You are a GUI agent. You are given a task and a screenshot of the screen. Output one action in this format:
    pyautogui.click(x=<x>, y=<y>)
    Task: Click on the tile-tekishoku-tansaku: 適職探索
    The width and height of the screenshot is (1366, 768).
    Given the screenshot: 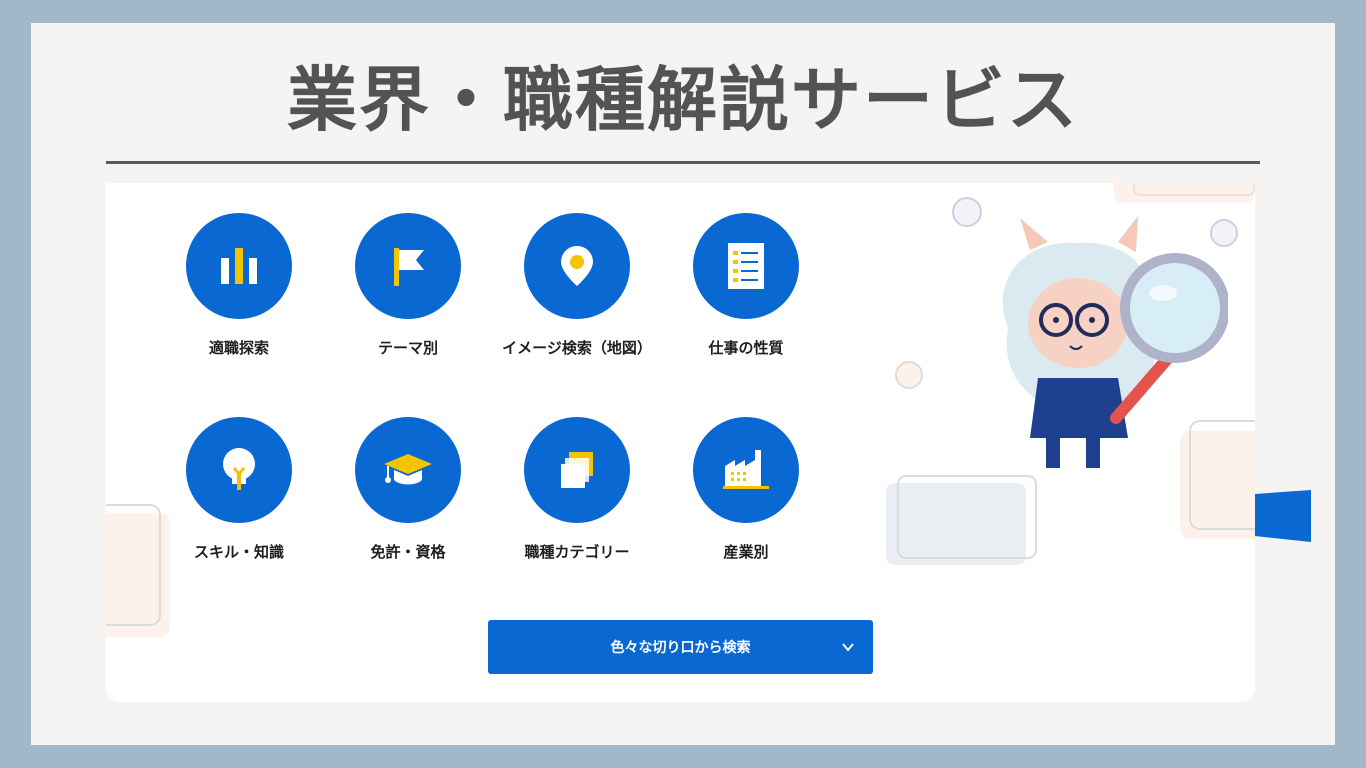 What is the action you would take?
    pyautogui.click(x=239, y=298)
    